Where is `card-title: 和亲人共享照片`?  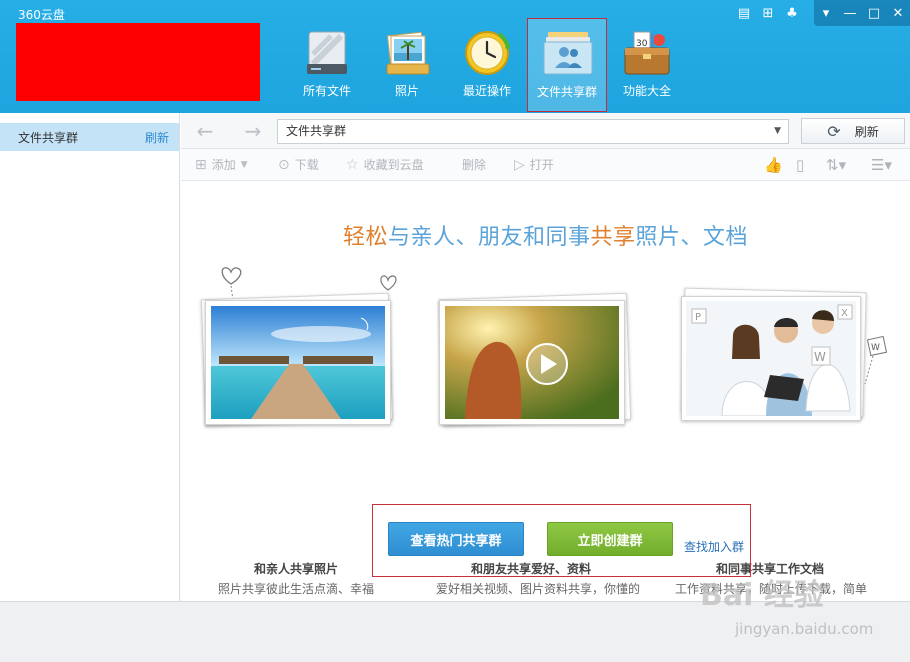
card-title: 和亲人共享照片 is located at coordinates (295, 569).